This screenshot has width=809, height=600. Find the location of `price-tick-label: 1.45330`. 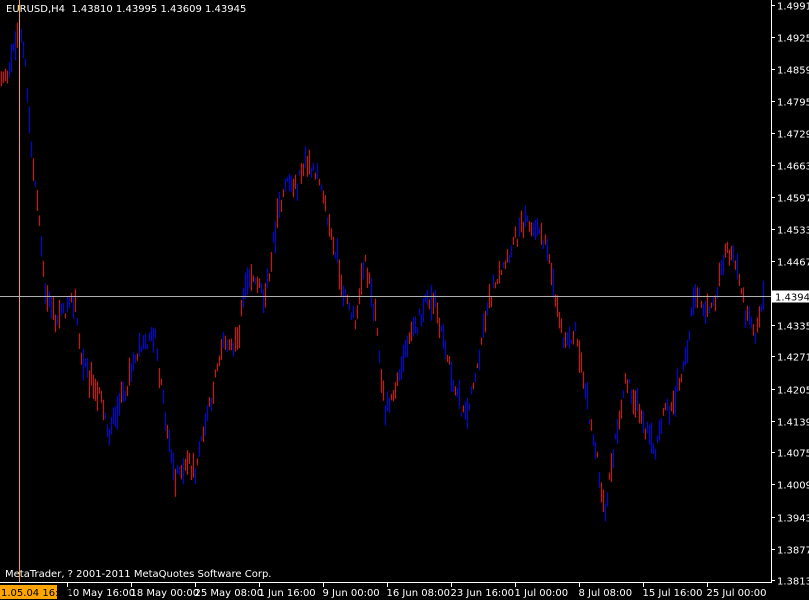

price-tick-label: 1.45330 is located at coordinates (793, 231).